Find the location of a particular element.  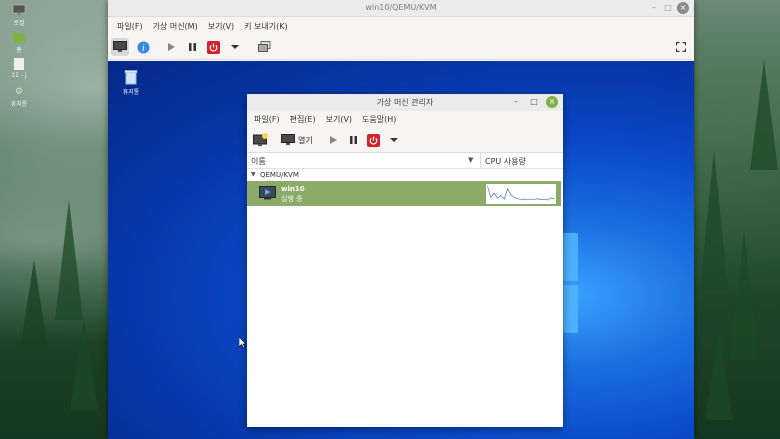

menu-file: 파일(F) is located at coordinates (130, 26).